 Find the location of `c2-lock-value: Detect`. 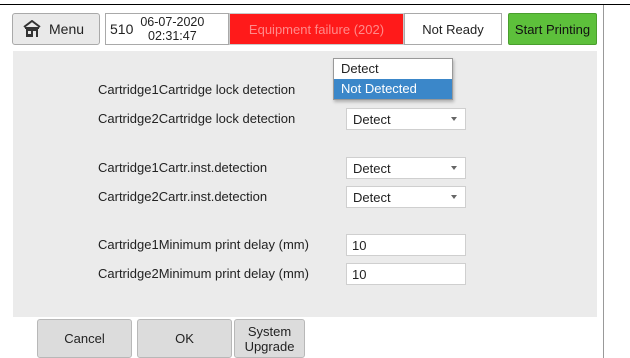

c2-lock-value: Detect is located at coordinates (372, 119).